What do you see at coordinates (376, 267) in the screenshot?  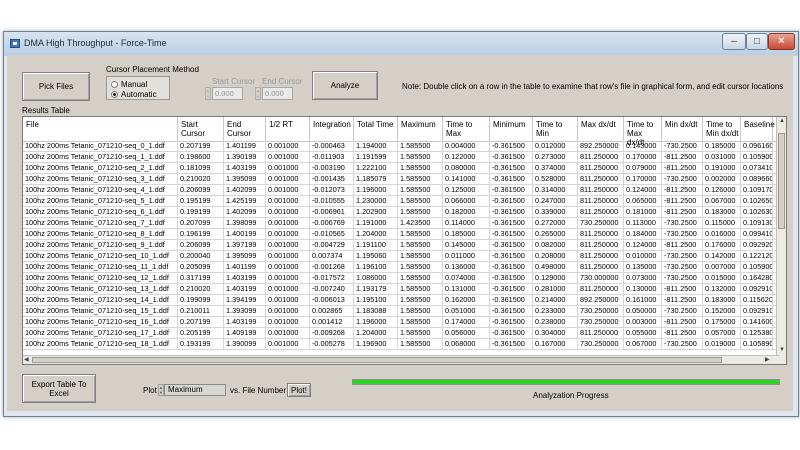 I see `table-cell: 1.196100` at bounding box center [376, 267].